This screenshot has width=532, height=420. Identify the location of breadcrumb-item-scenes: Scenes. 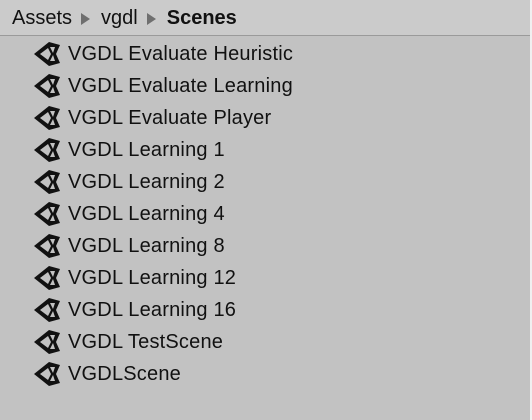
(202, 18).